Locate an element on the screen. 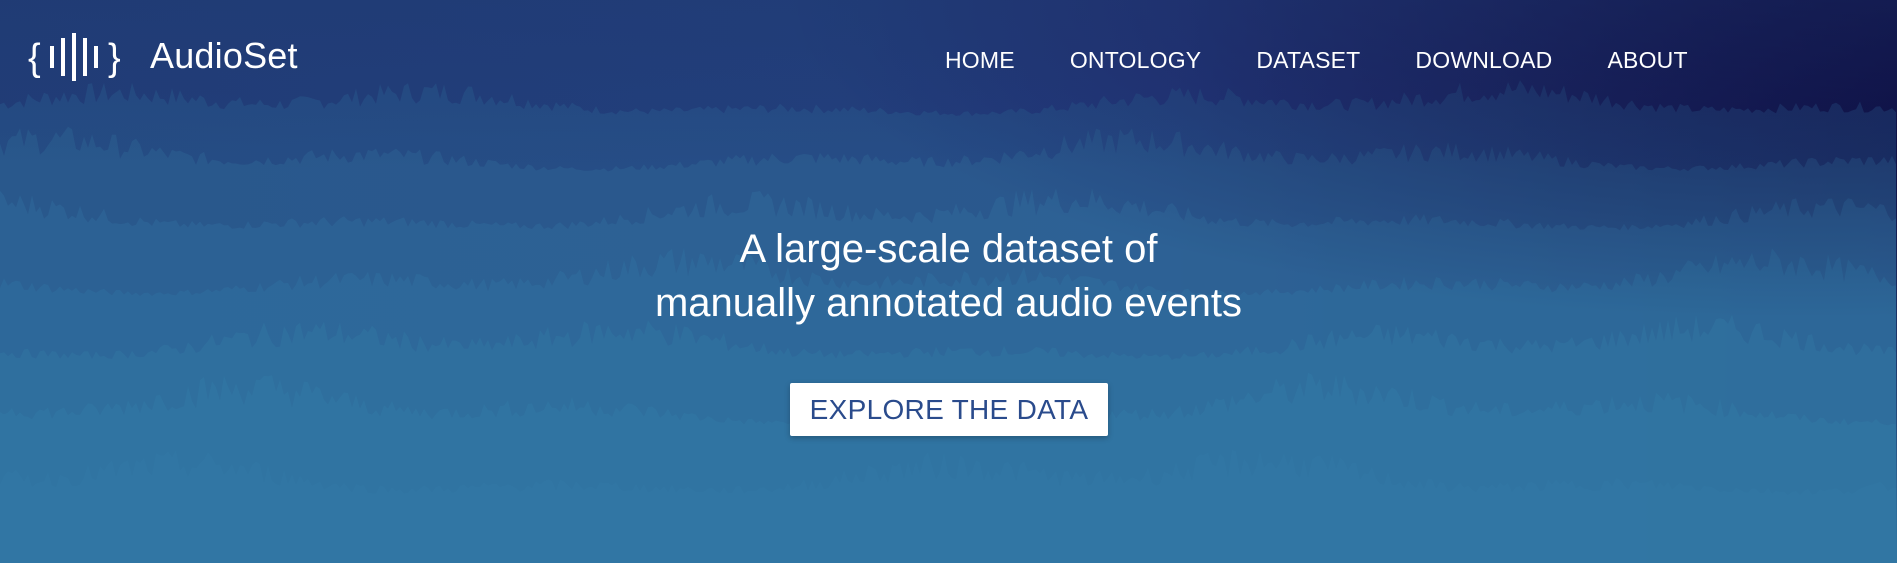 The height and width of the screenshot is (563, 1897). brand-link: { } AudioSet is located at coordinates (163, 56).